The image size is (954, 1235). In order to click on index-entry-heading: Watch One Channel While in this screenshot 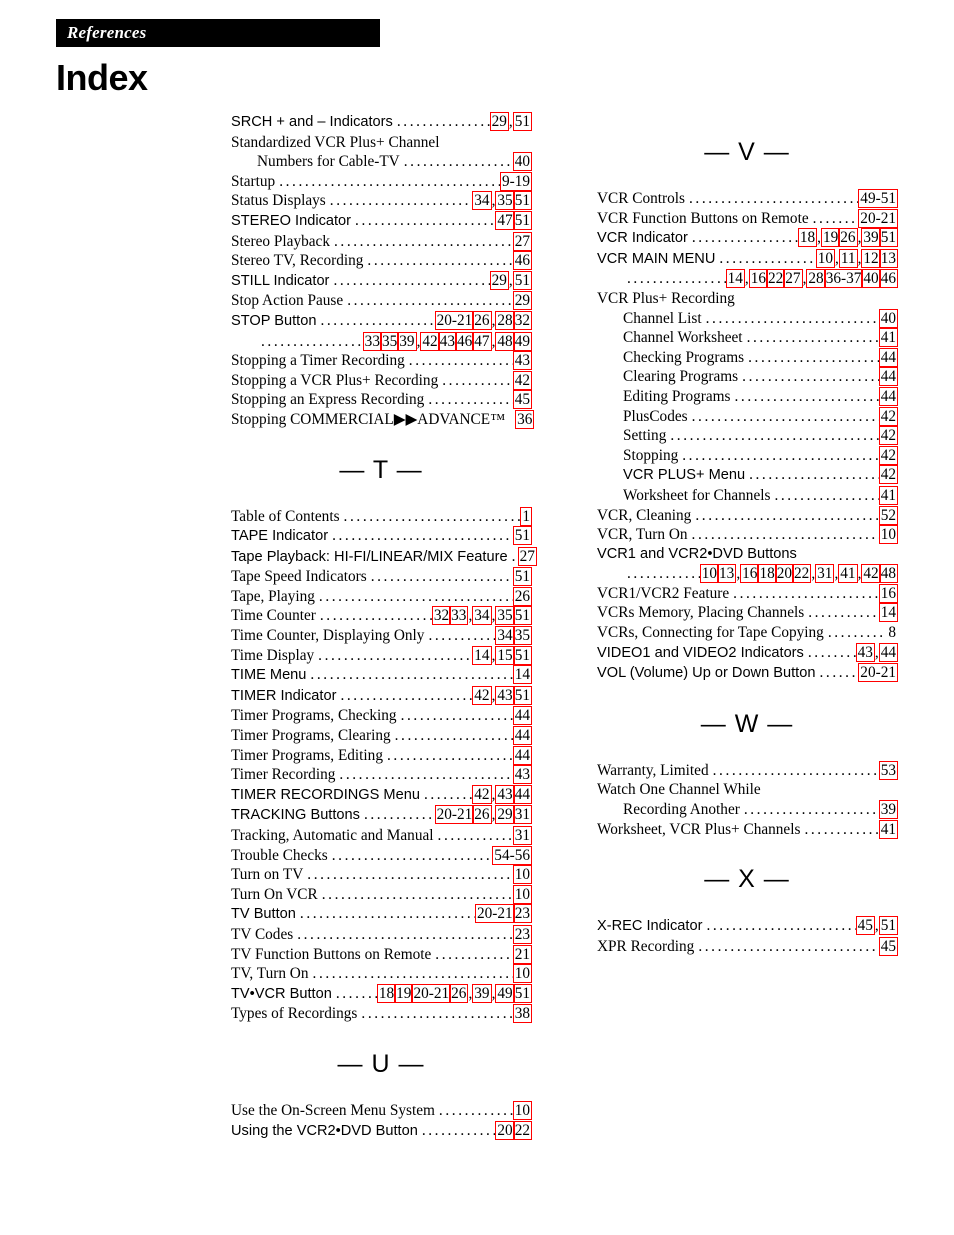, I will do `click(747, 790)`.